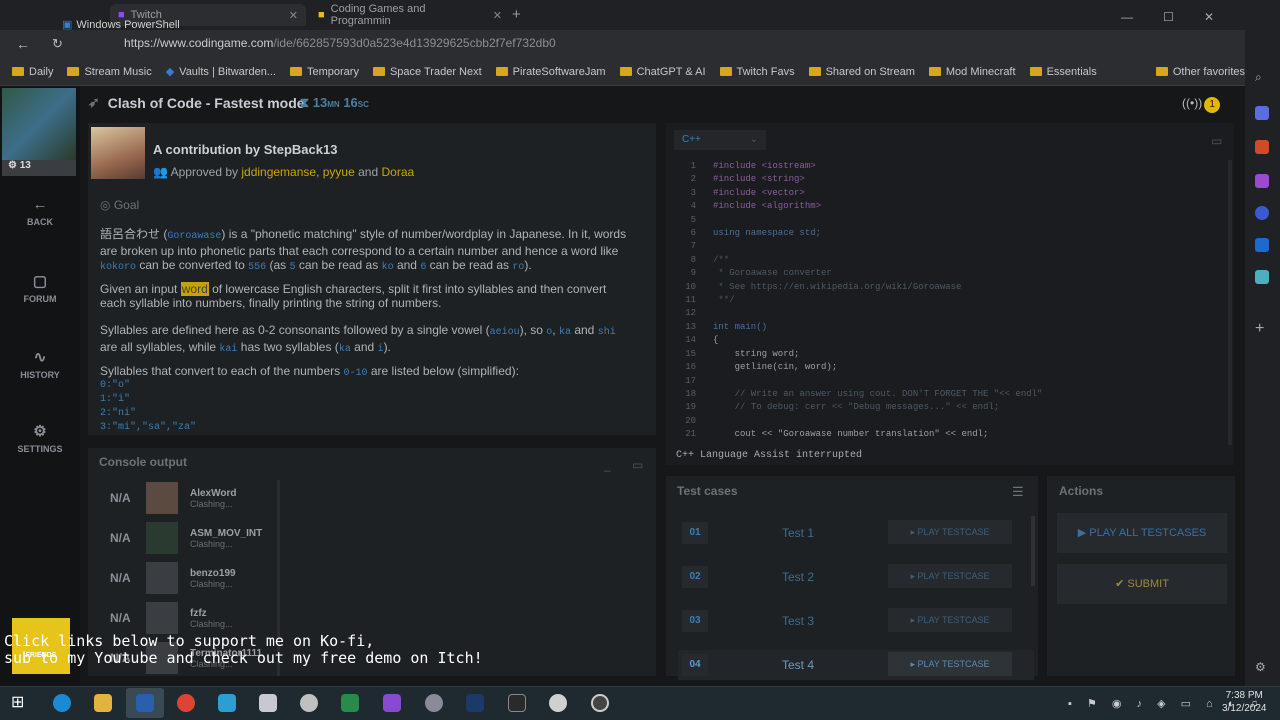  Describe the element at coordinates (757, 72) in the screenshot. I see `bookmark-twitch-favs: Twitch Favs` at that location.